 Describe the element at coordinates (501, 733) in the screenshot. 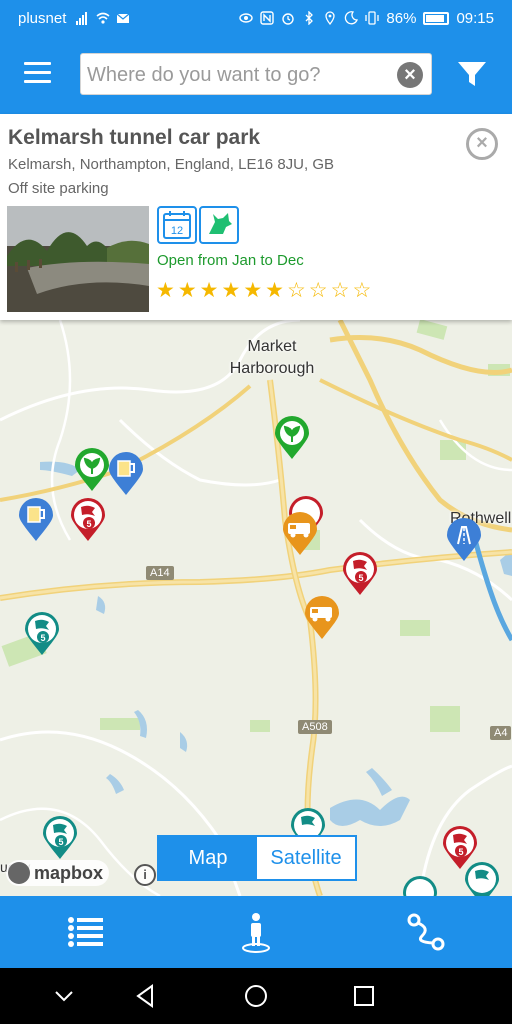

I see `road-label-edge: A4` at that location.